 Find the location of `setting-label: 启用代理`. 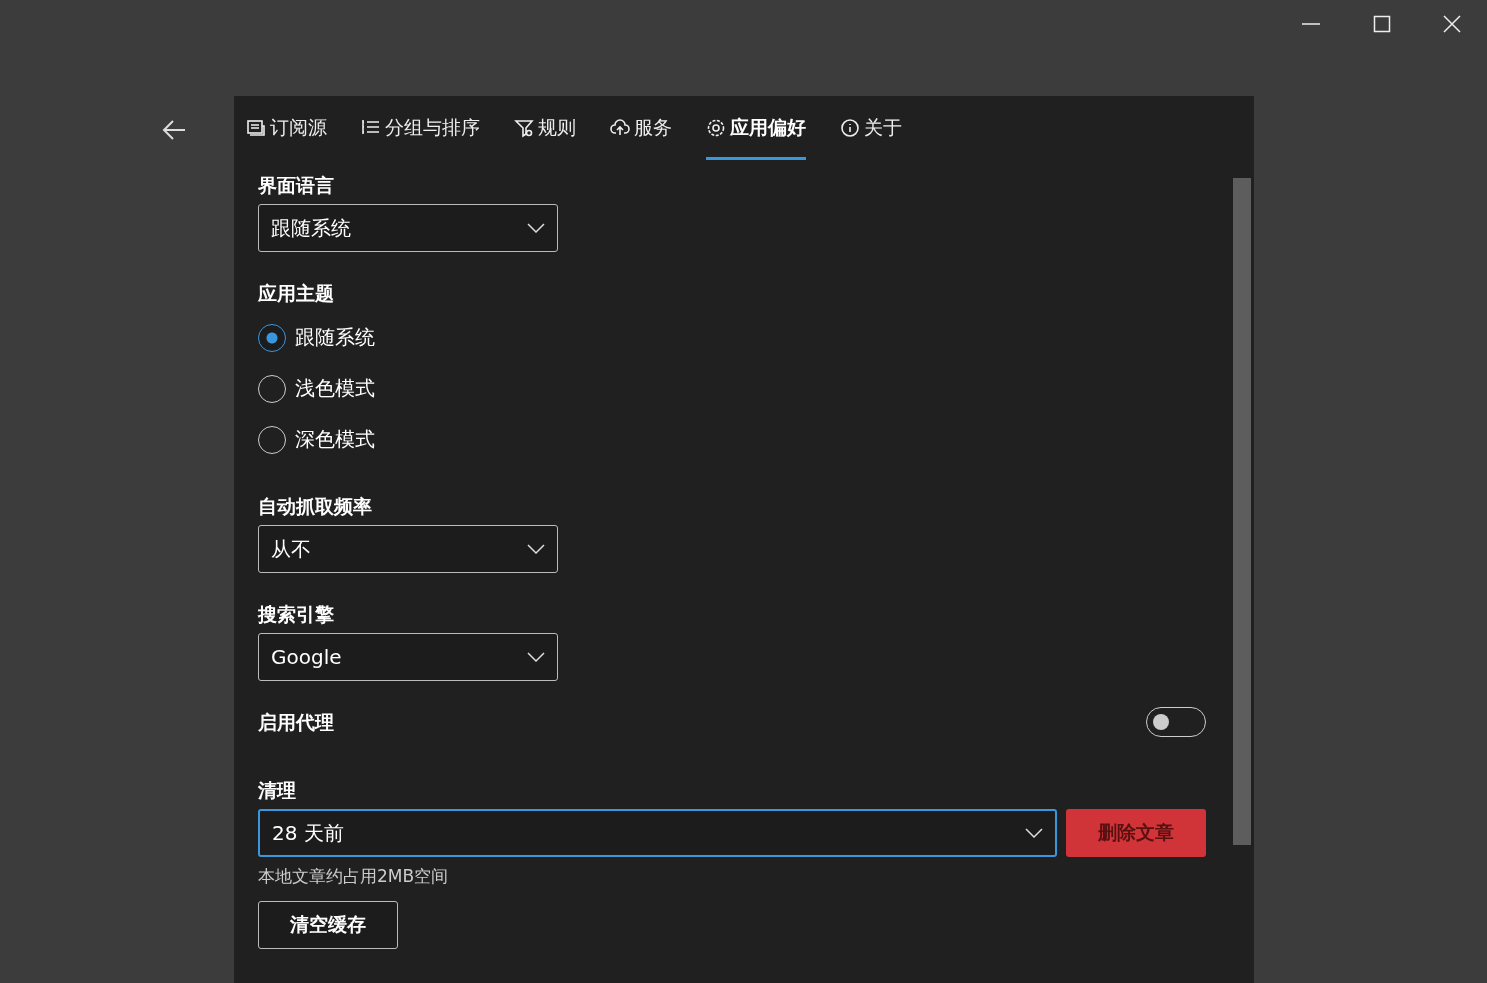

setting-label: 启用代理 is located at coordinates (296, 722).